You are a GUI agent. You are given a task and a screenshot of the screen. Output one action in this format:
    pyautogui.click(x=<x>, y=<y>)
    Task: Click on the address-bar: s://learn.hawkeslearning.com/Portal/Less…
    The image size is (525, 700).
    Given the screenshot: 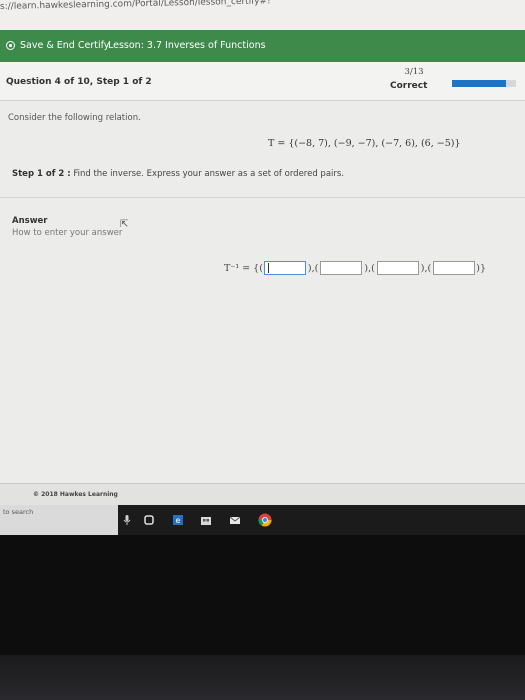 What is the action you would take?
    pyautogui.click(x=262, y=15)
    